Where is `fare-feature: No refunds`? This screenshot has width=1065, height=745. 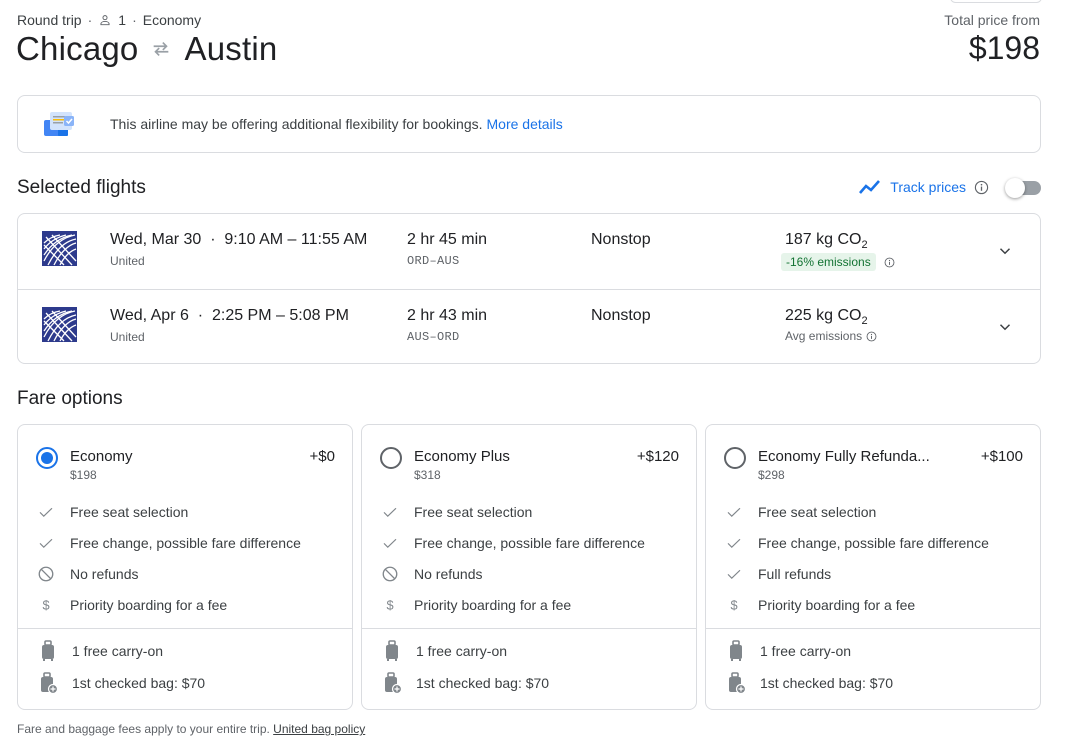 fare-feature: No refunds is located at coordinates (431, 574).